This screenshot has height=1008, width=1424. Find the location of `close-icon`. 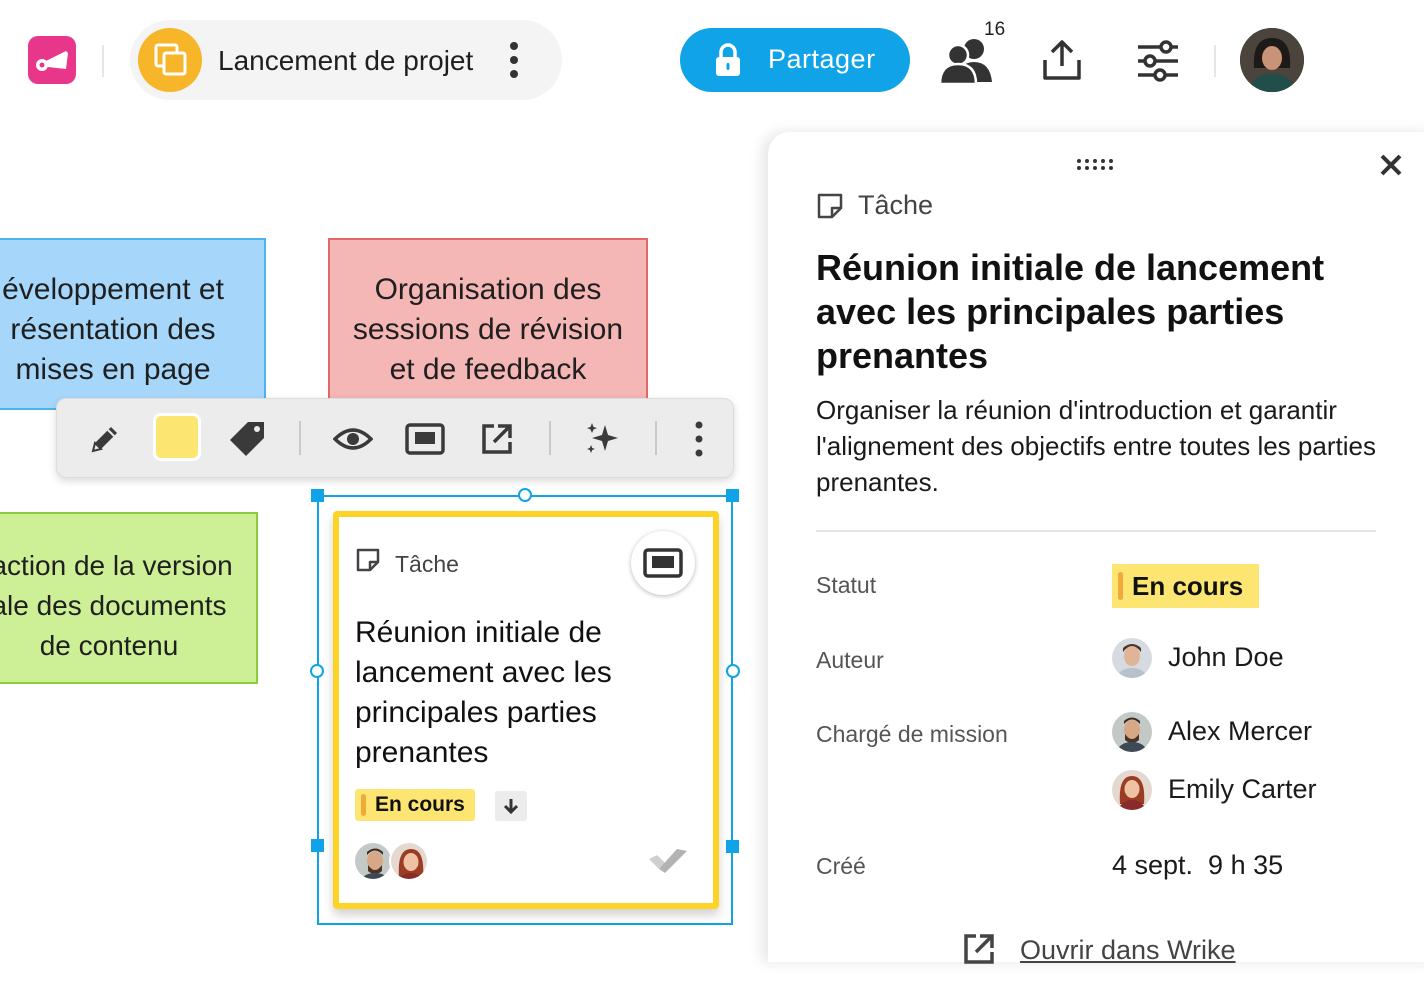

close-icon is located at coordinates (1391, 165).